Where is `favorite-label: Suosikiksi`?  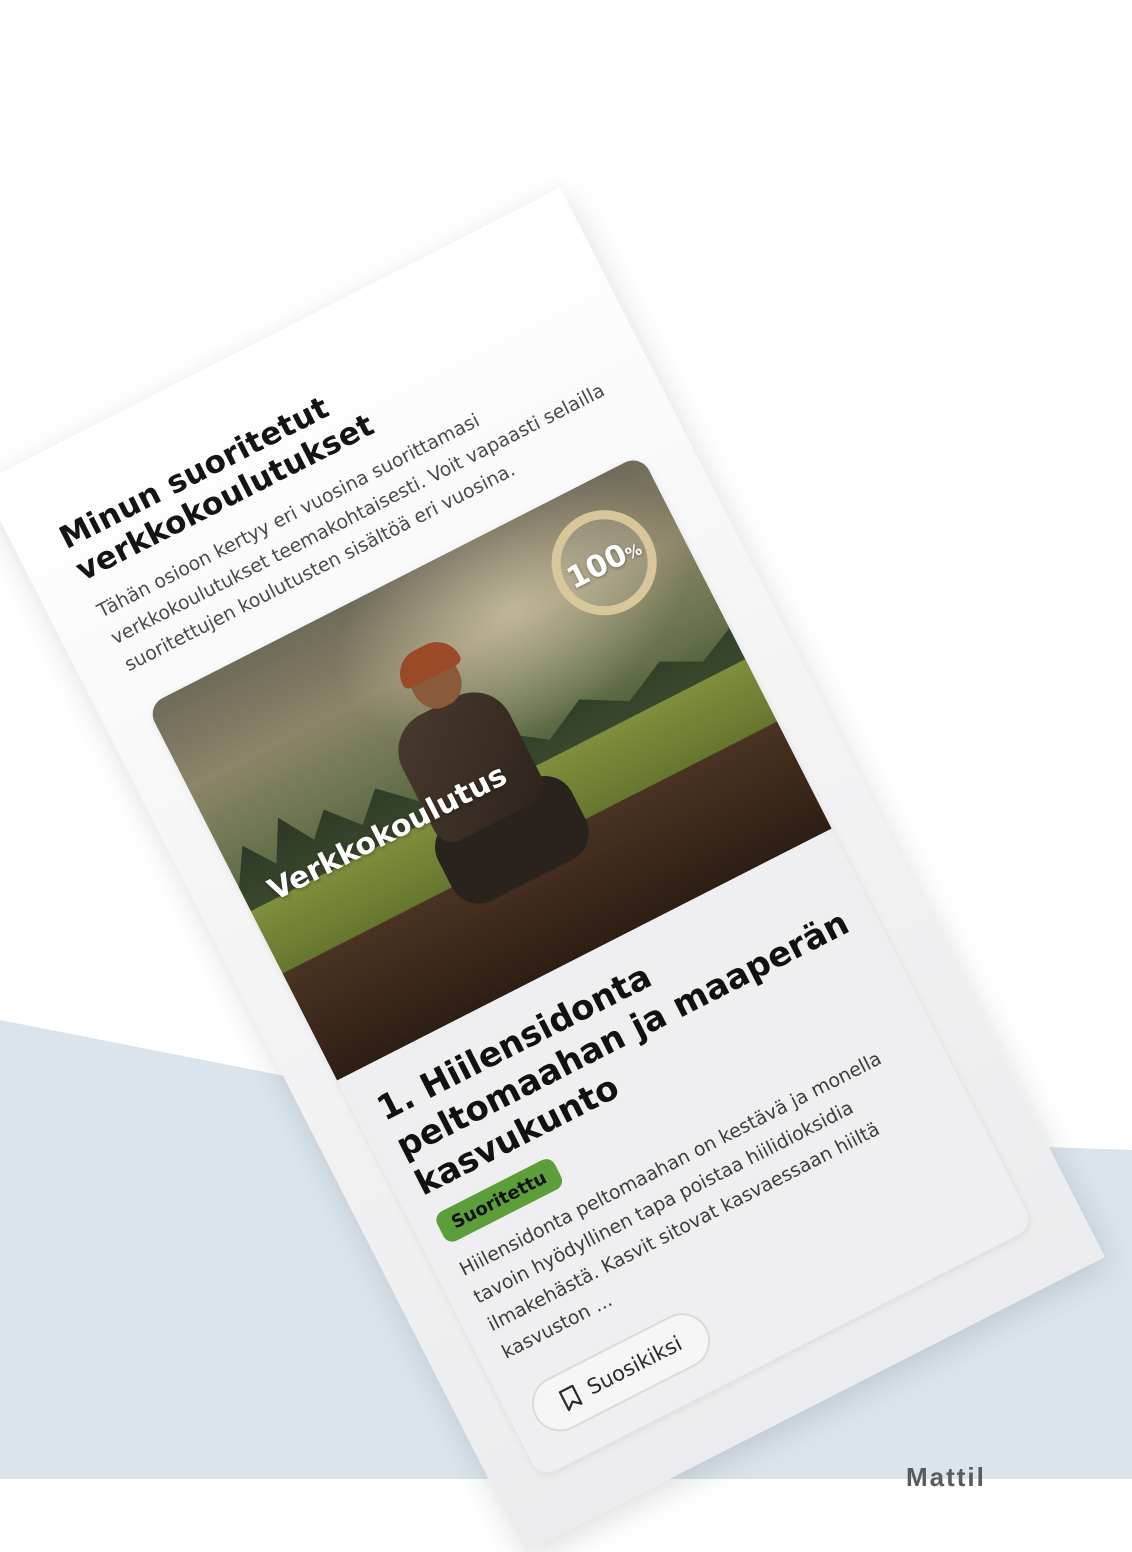
favorite-label: Suosikiksi is located at coordinates (634, 1365).